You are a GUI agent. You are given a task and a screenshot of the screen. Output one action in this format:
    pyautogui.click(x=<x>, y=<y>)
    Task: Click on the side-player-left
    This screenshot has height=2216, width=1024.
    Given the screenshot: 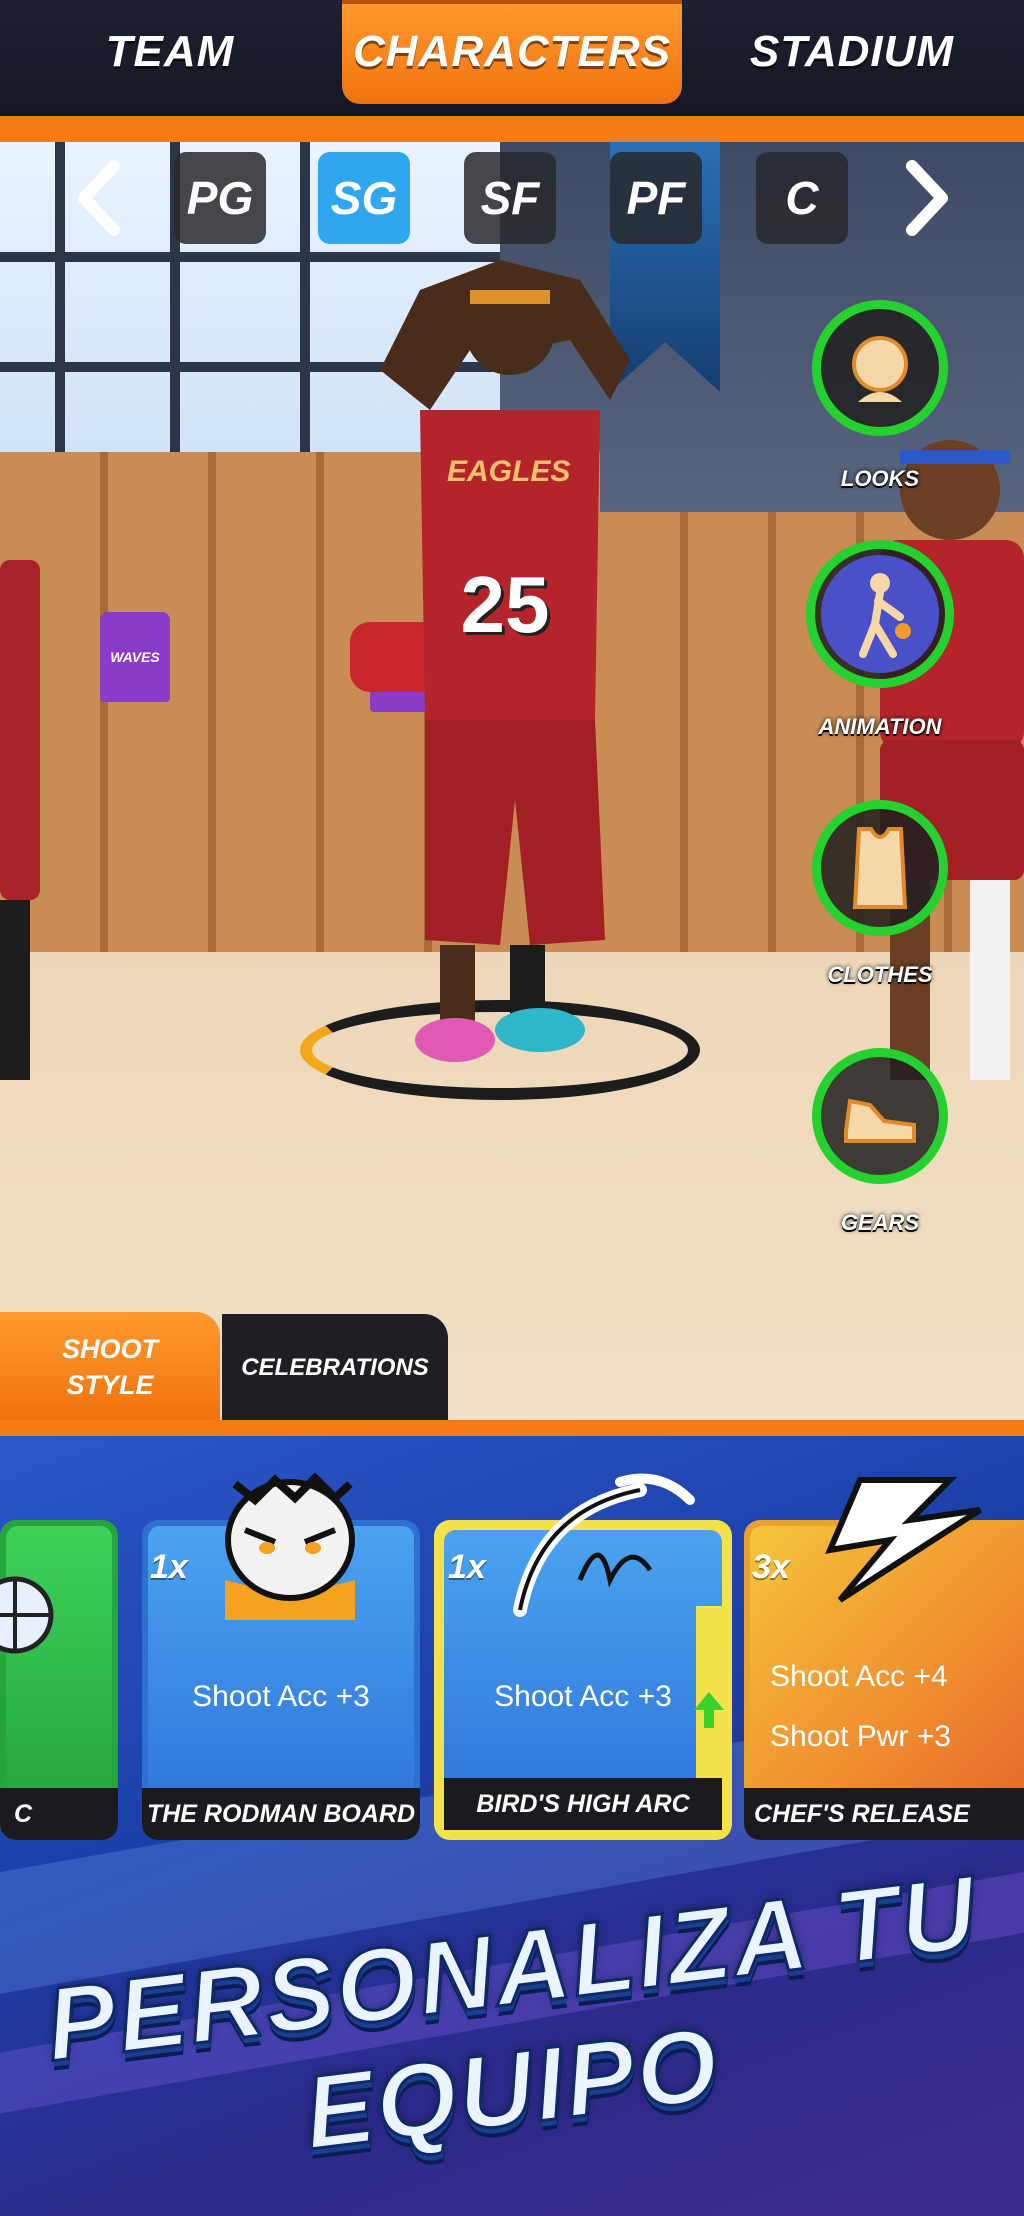 What is the action you would take?
    pyautogui.click(x=25, y=820)
    